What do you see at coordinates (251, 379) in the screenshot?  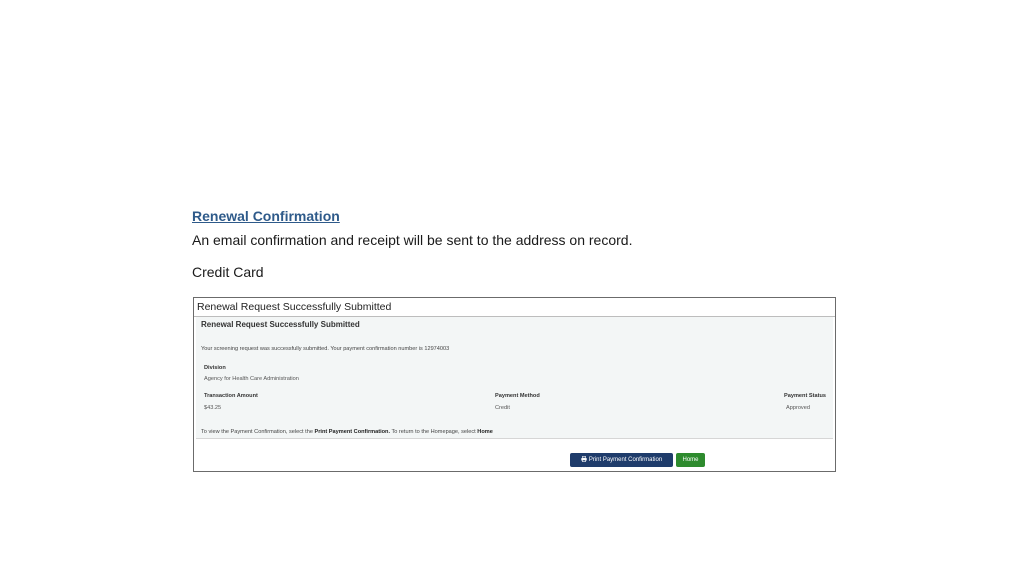 I see `division-value: Agency for Health Care Administration` at bounding box center [251, 379].